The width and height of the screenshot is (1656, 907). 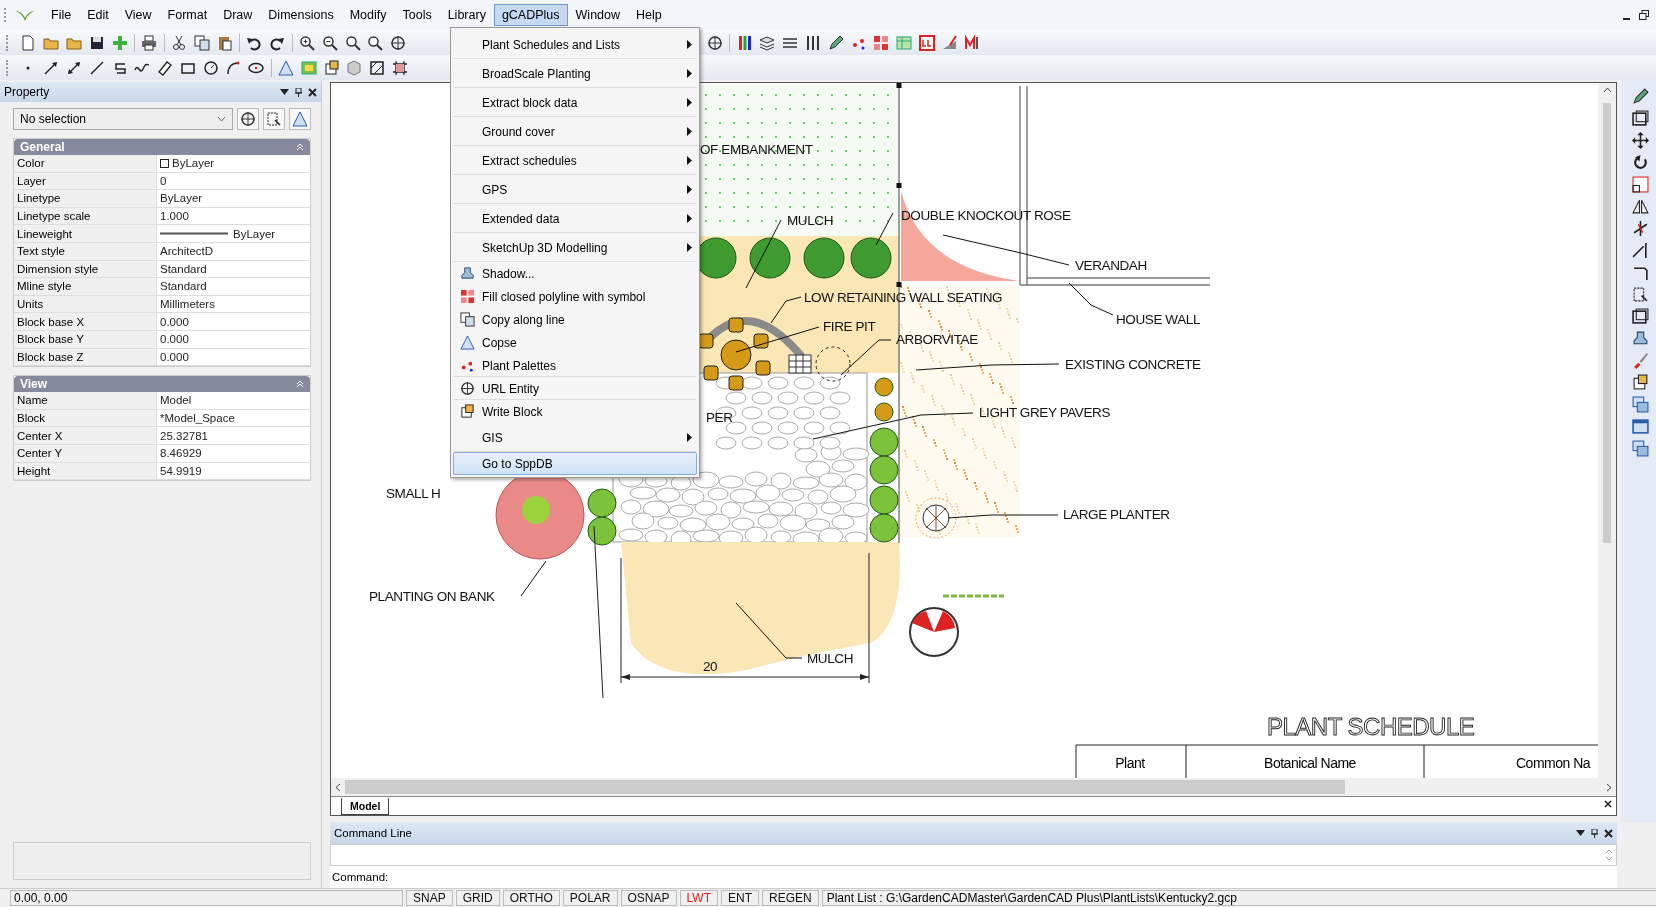 I want to click on status-toggle: OSNAP, so click(x=648, y=898).